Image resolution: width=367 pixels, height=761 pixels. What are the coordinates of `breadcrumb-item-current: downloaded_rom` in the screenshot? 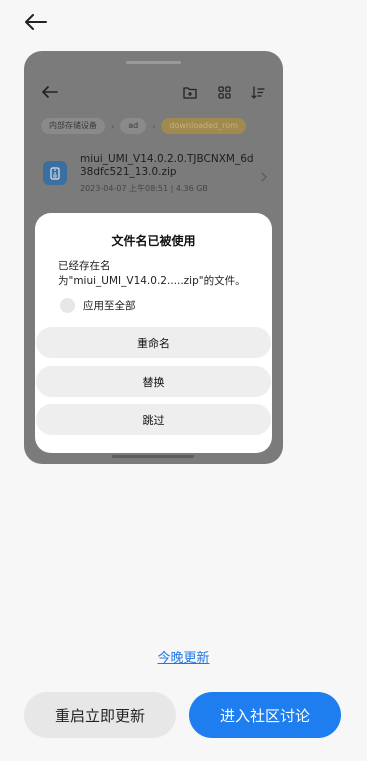 It's located at (203, 126).